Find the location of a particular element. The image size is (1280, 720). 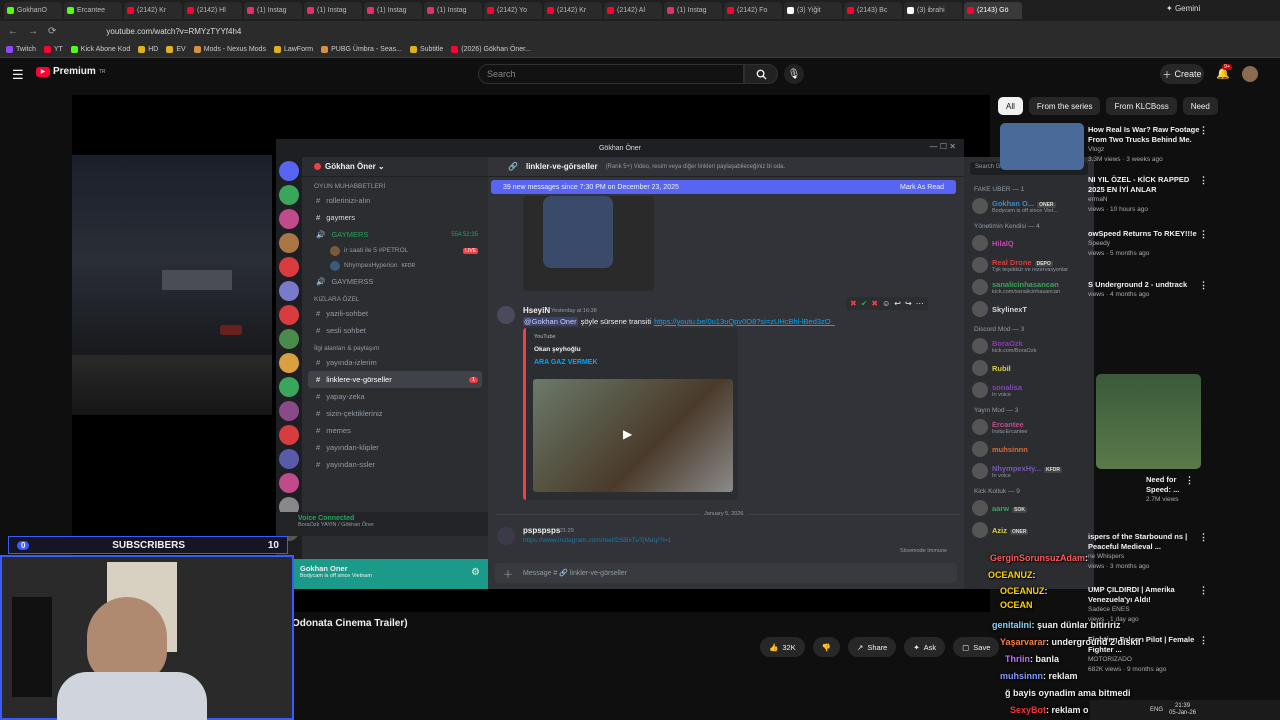

bookmark-item: EV is located at coordinates (176, 49).